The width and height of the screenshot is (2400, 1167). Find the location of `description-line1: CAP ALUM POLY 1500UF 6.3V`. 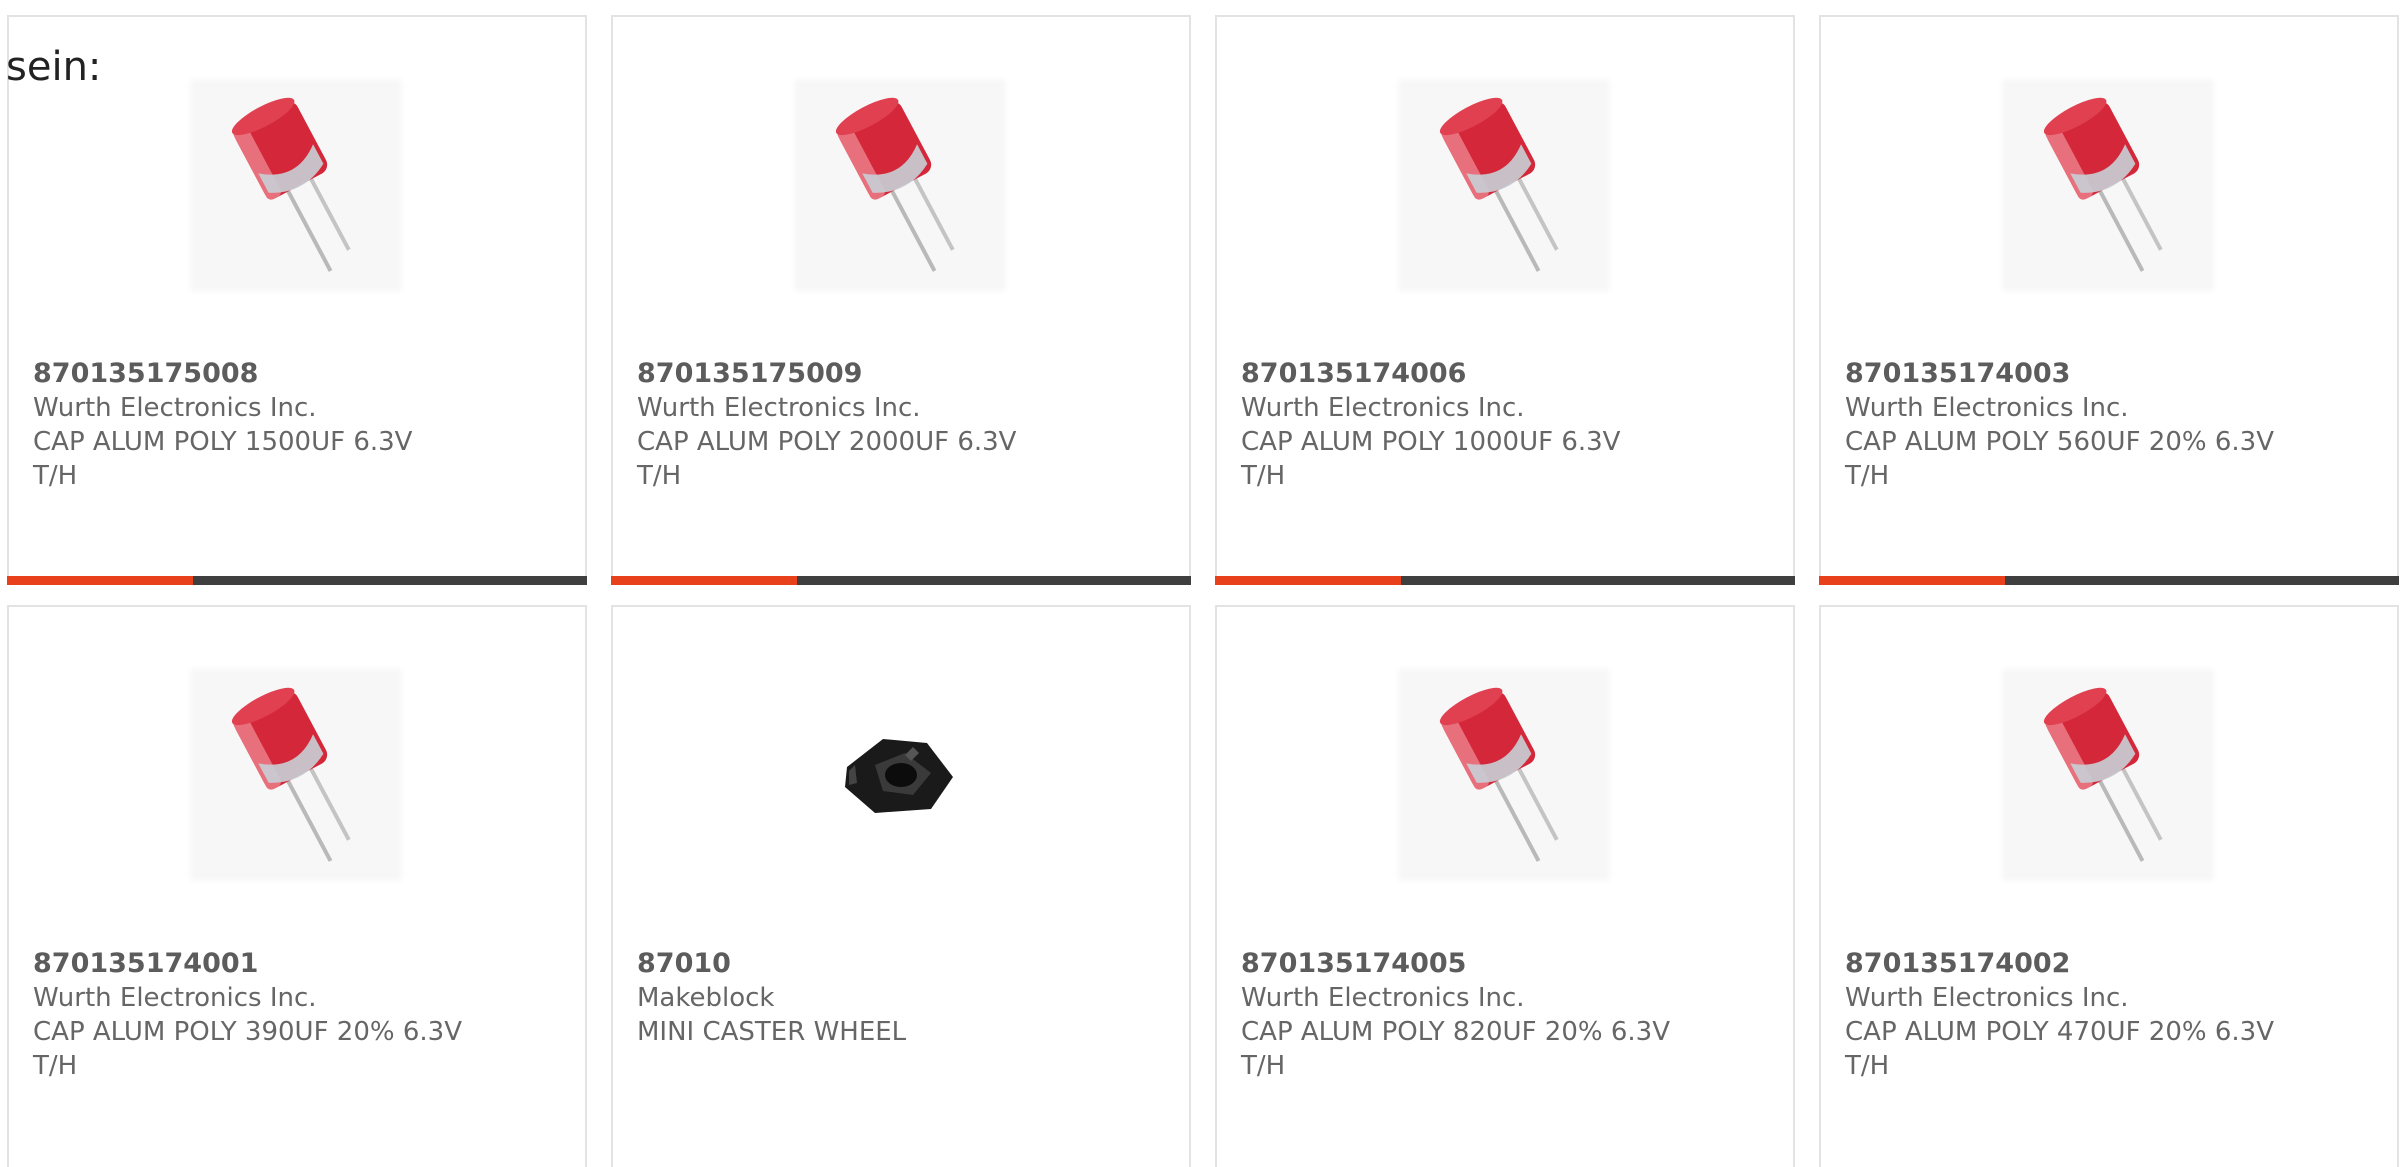

description-line1: CAP ALUM POLY 1500UF 6.3V is located at coordinates (223, 442).